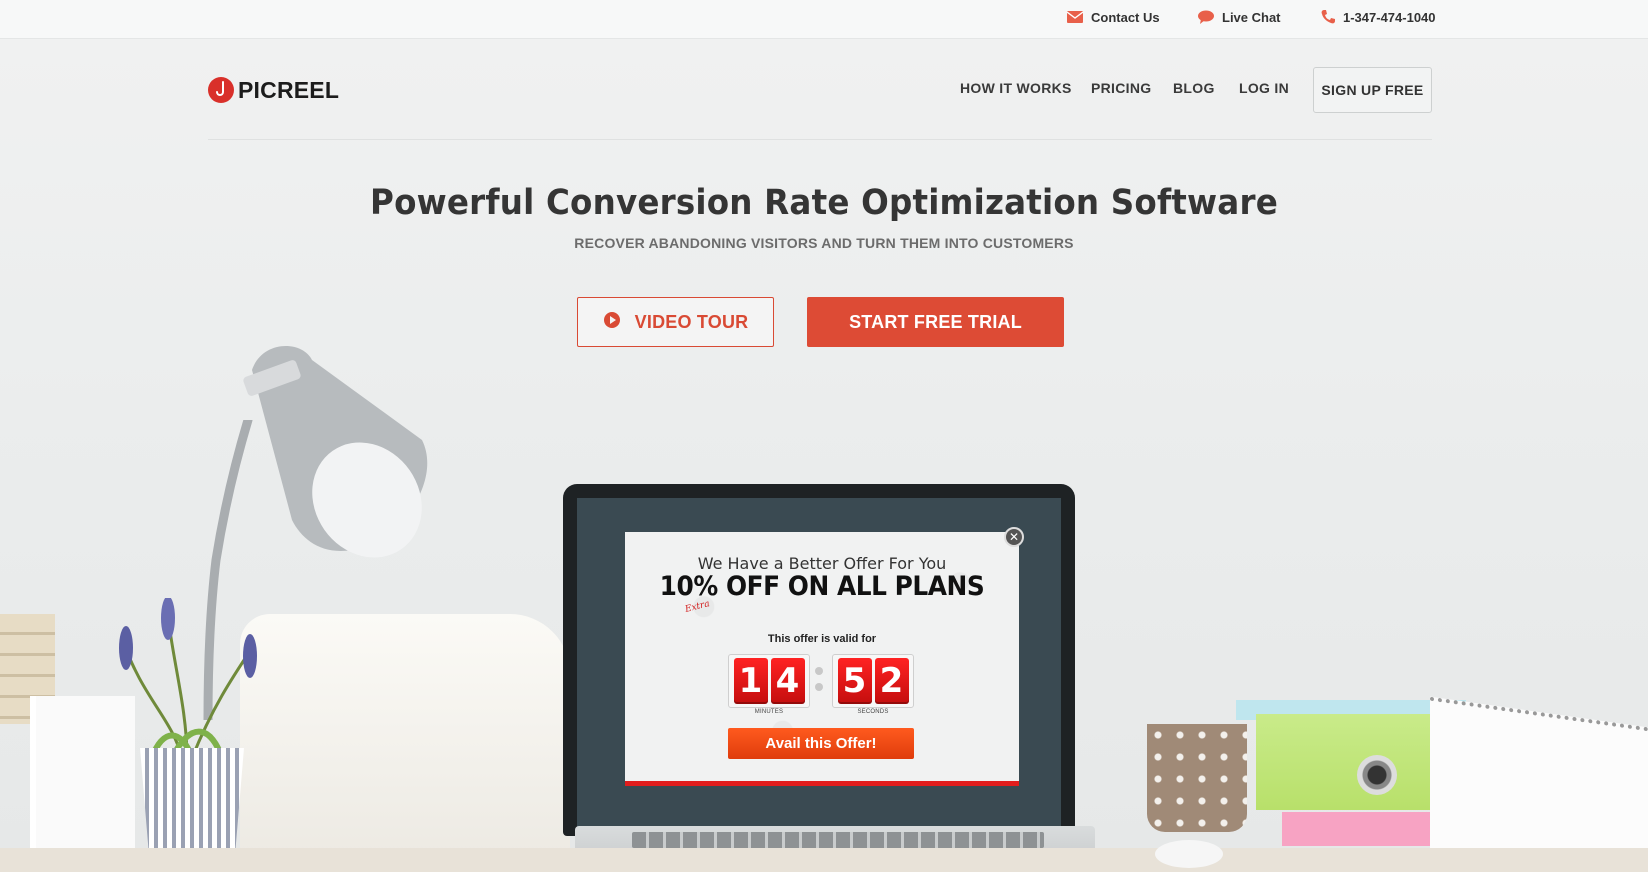 This screenshot has width=1648, height=872. What do you see at coordinates (854, 681) in the screenshot?
I see `timer-digit: 5` at bounding box center [854, 681].